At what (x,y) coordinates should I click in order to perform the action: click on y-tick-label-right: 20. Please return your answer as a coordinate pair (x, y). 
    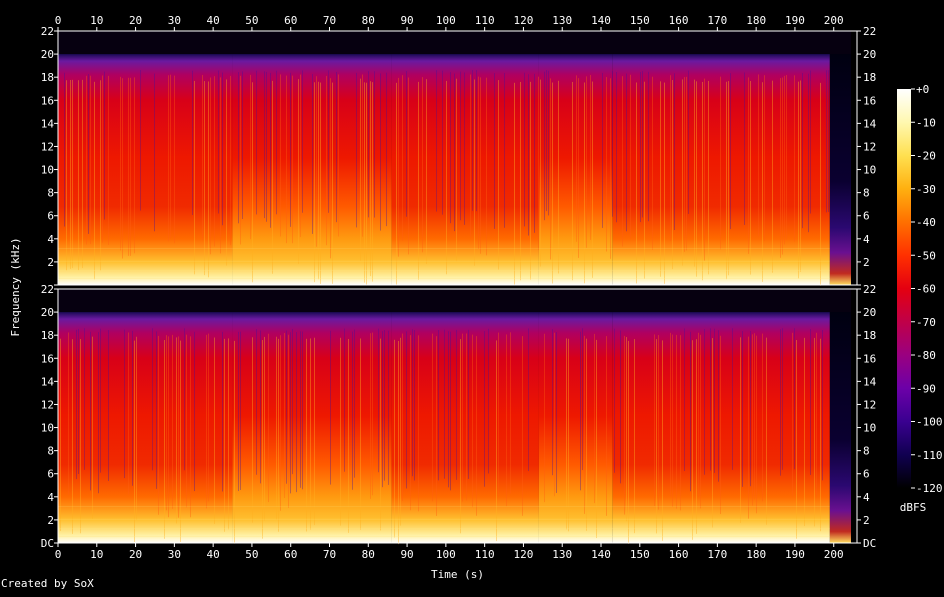
    Looking at the image, I should click on (869, 54).